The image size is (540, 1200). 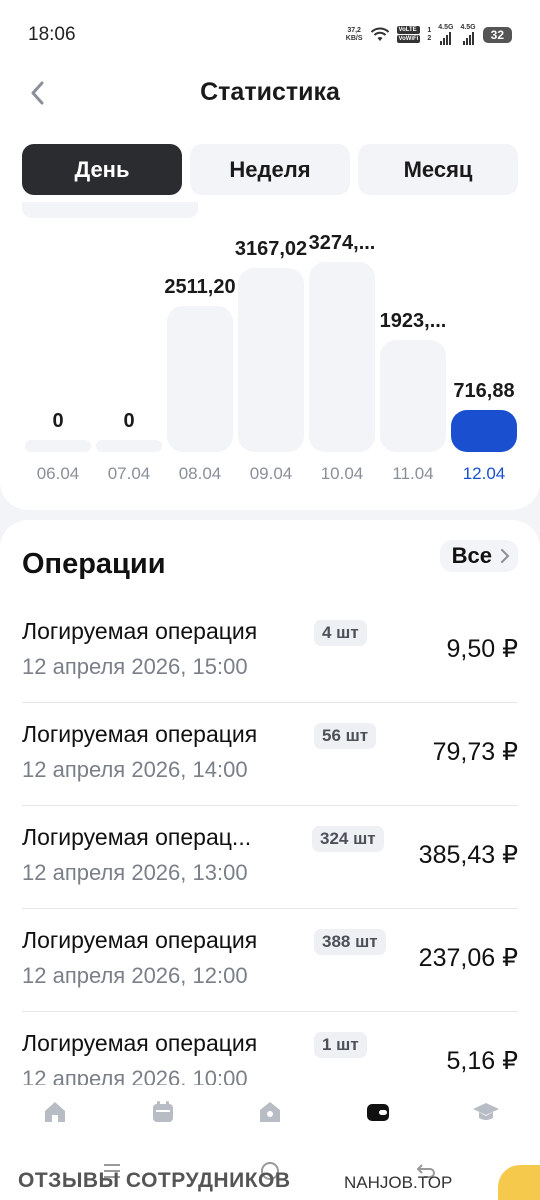 I want to click on wifi-icon, so click(x=379, y=34).